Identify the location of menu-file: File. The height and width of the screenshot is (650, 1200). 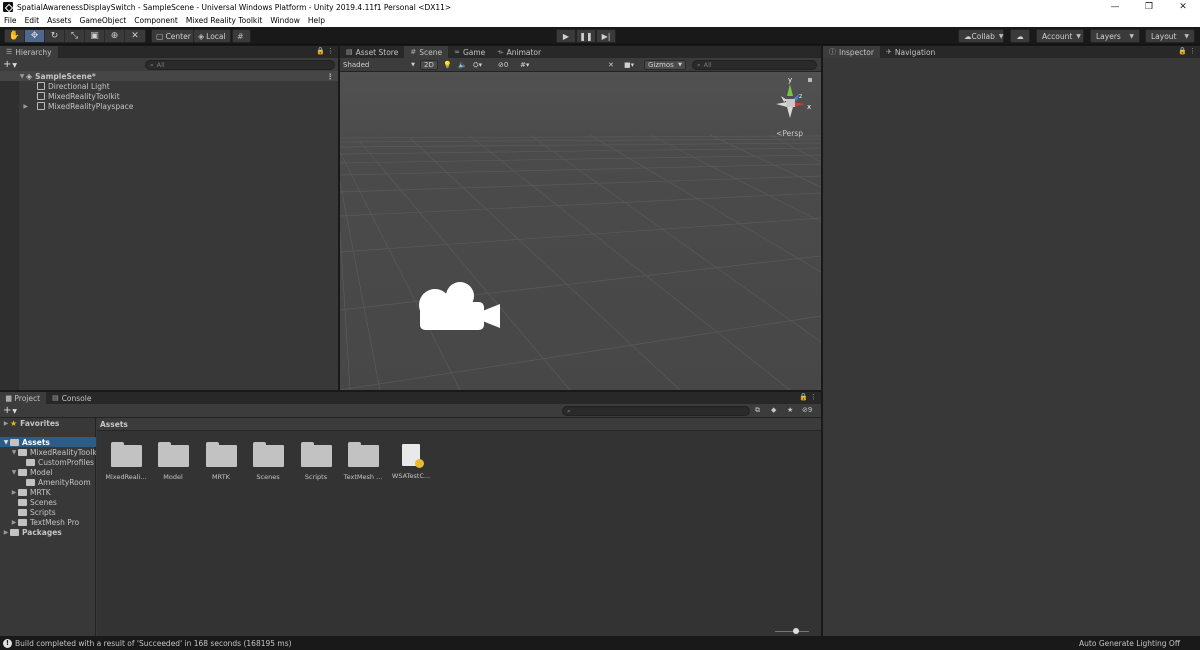
(10, 20).